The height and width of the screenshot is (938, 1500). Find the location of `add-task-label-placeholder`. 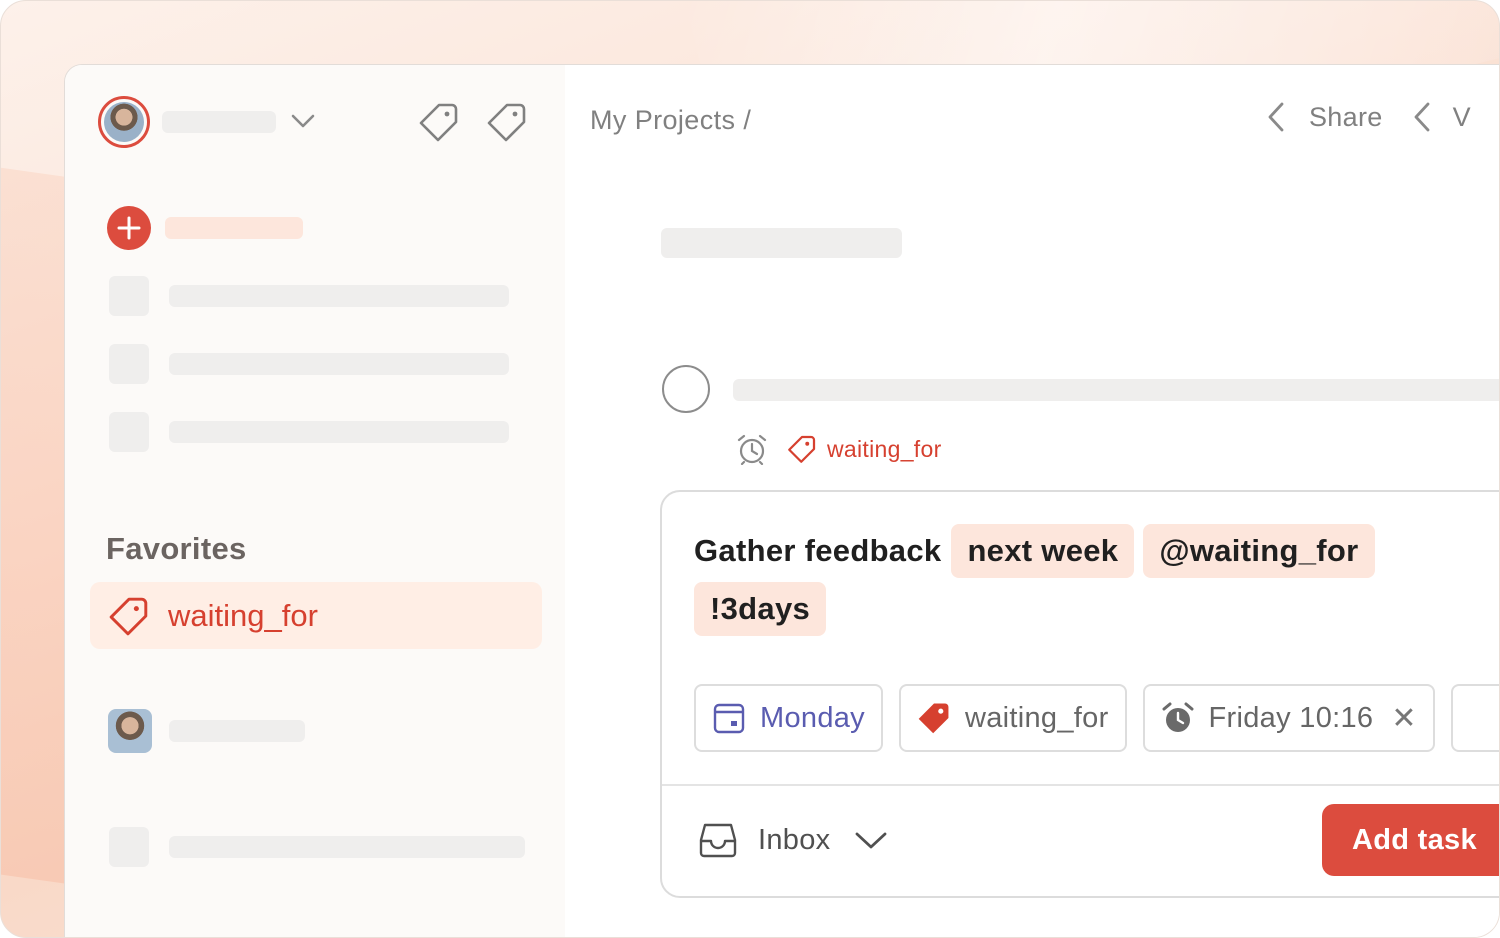

add-task-label-placeholder is located at coordinates (234, 228).